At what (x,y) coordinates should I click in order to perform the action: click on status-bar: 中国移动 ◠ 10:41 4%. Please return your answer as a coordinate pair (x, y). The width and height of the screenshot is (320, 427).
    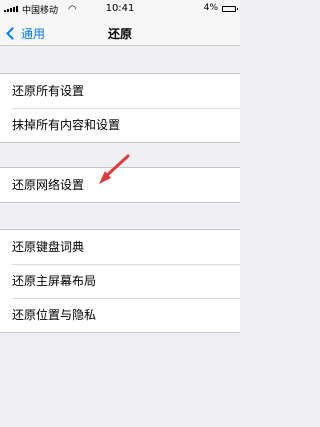
    Looking at the image, I should click on (120, 10).